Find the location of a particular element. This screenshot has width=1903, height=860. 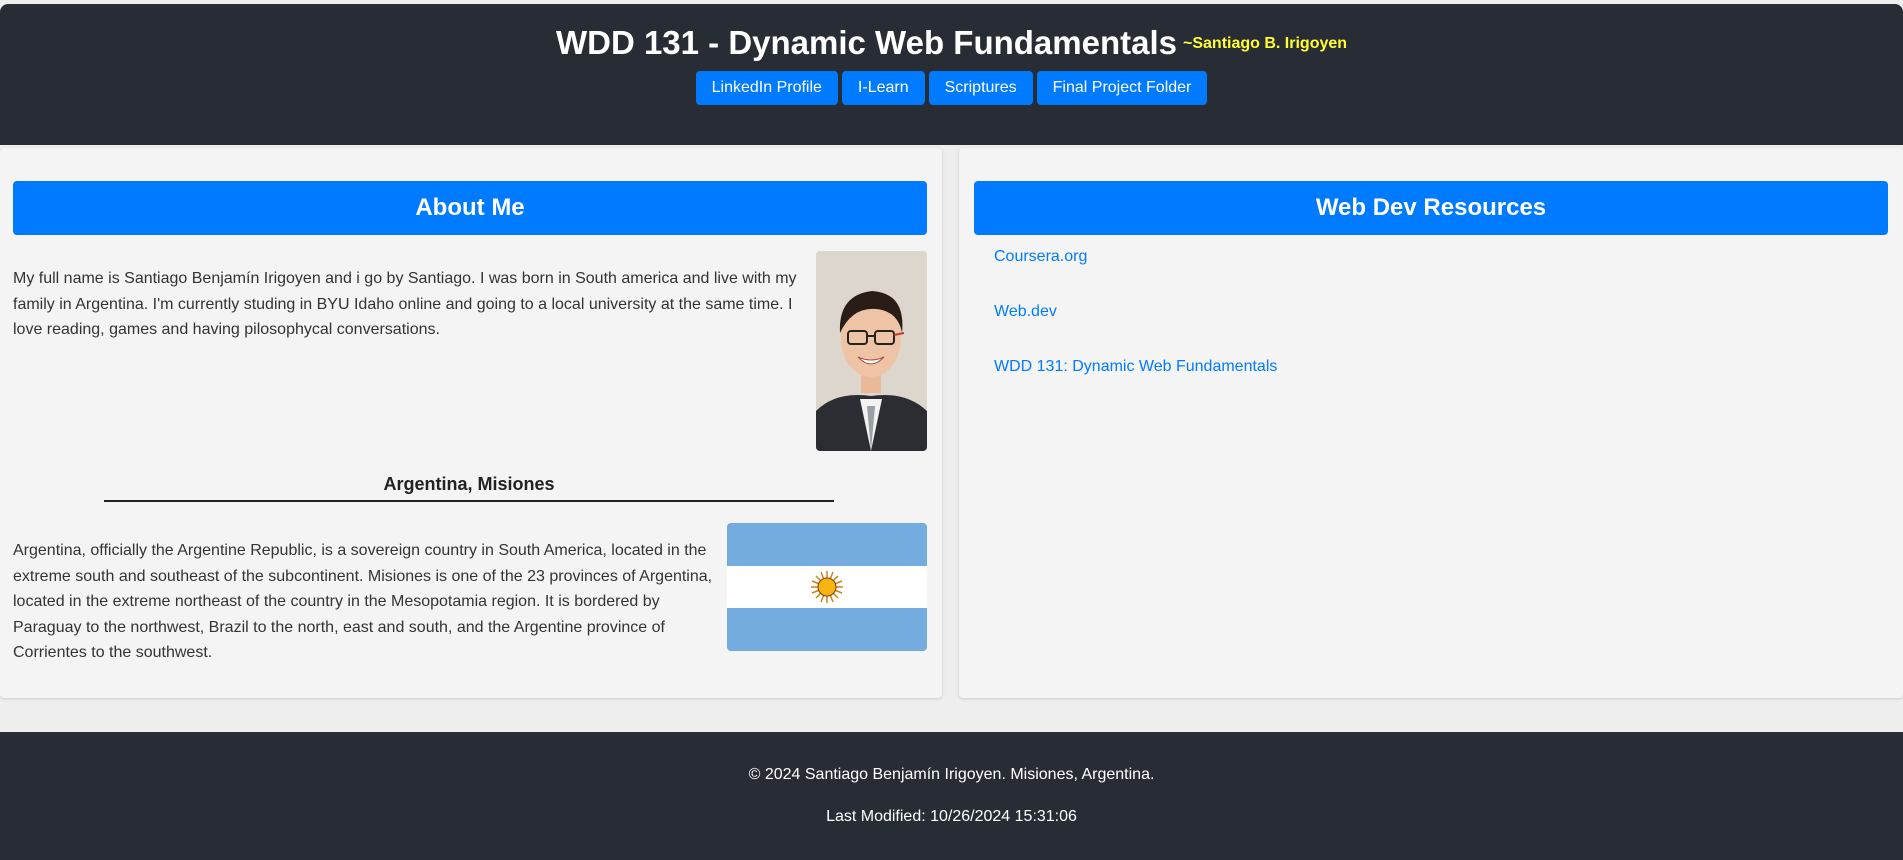

profile-photo-icon is located at coordinates (871, 351).